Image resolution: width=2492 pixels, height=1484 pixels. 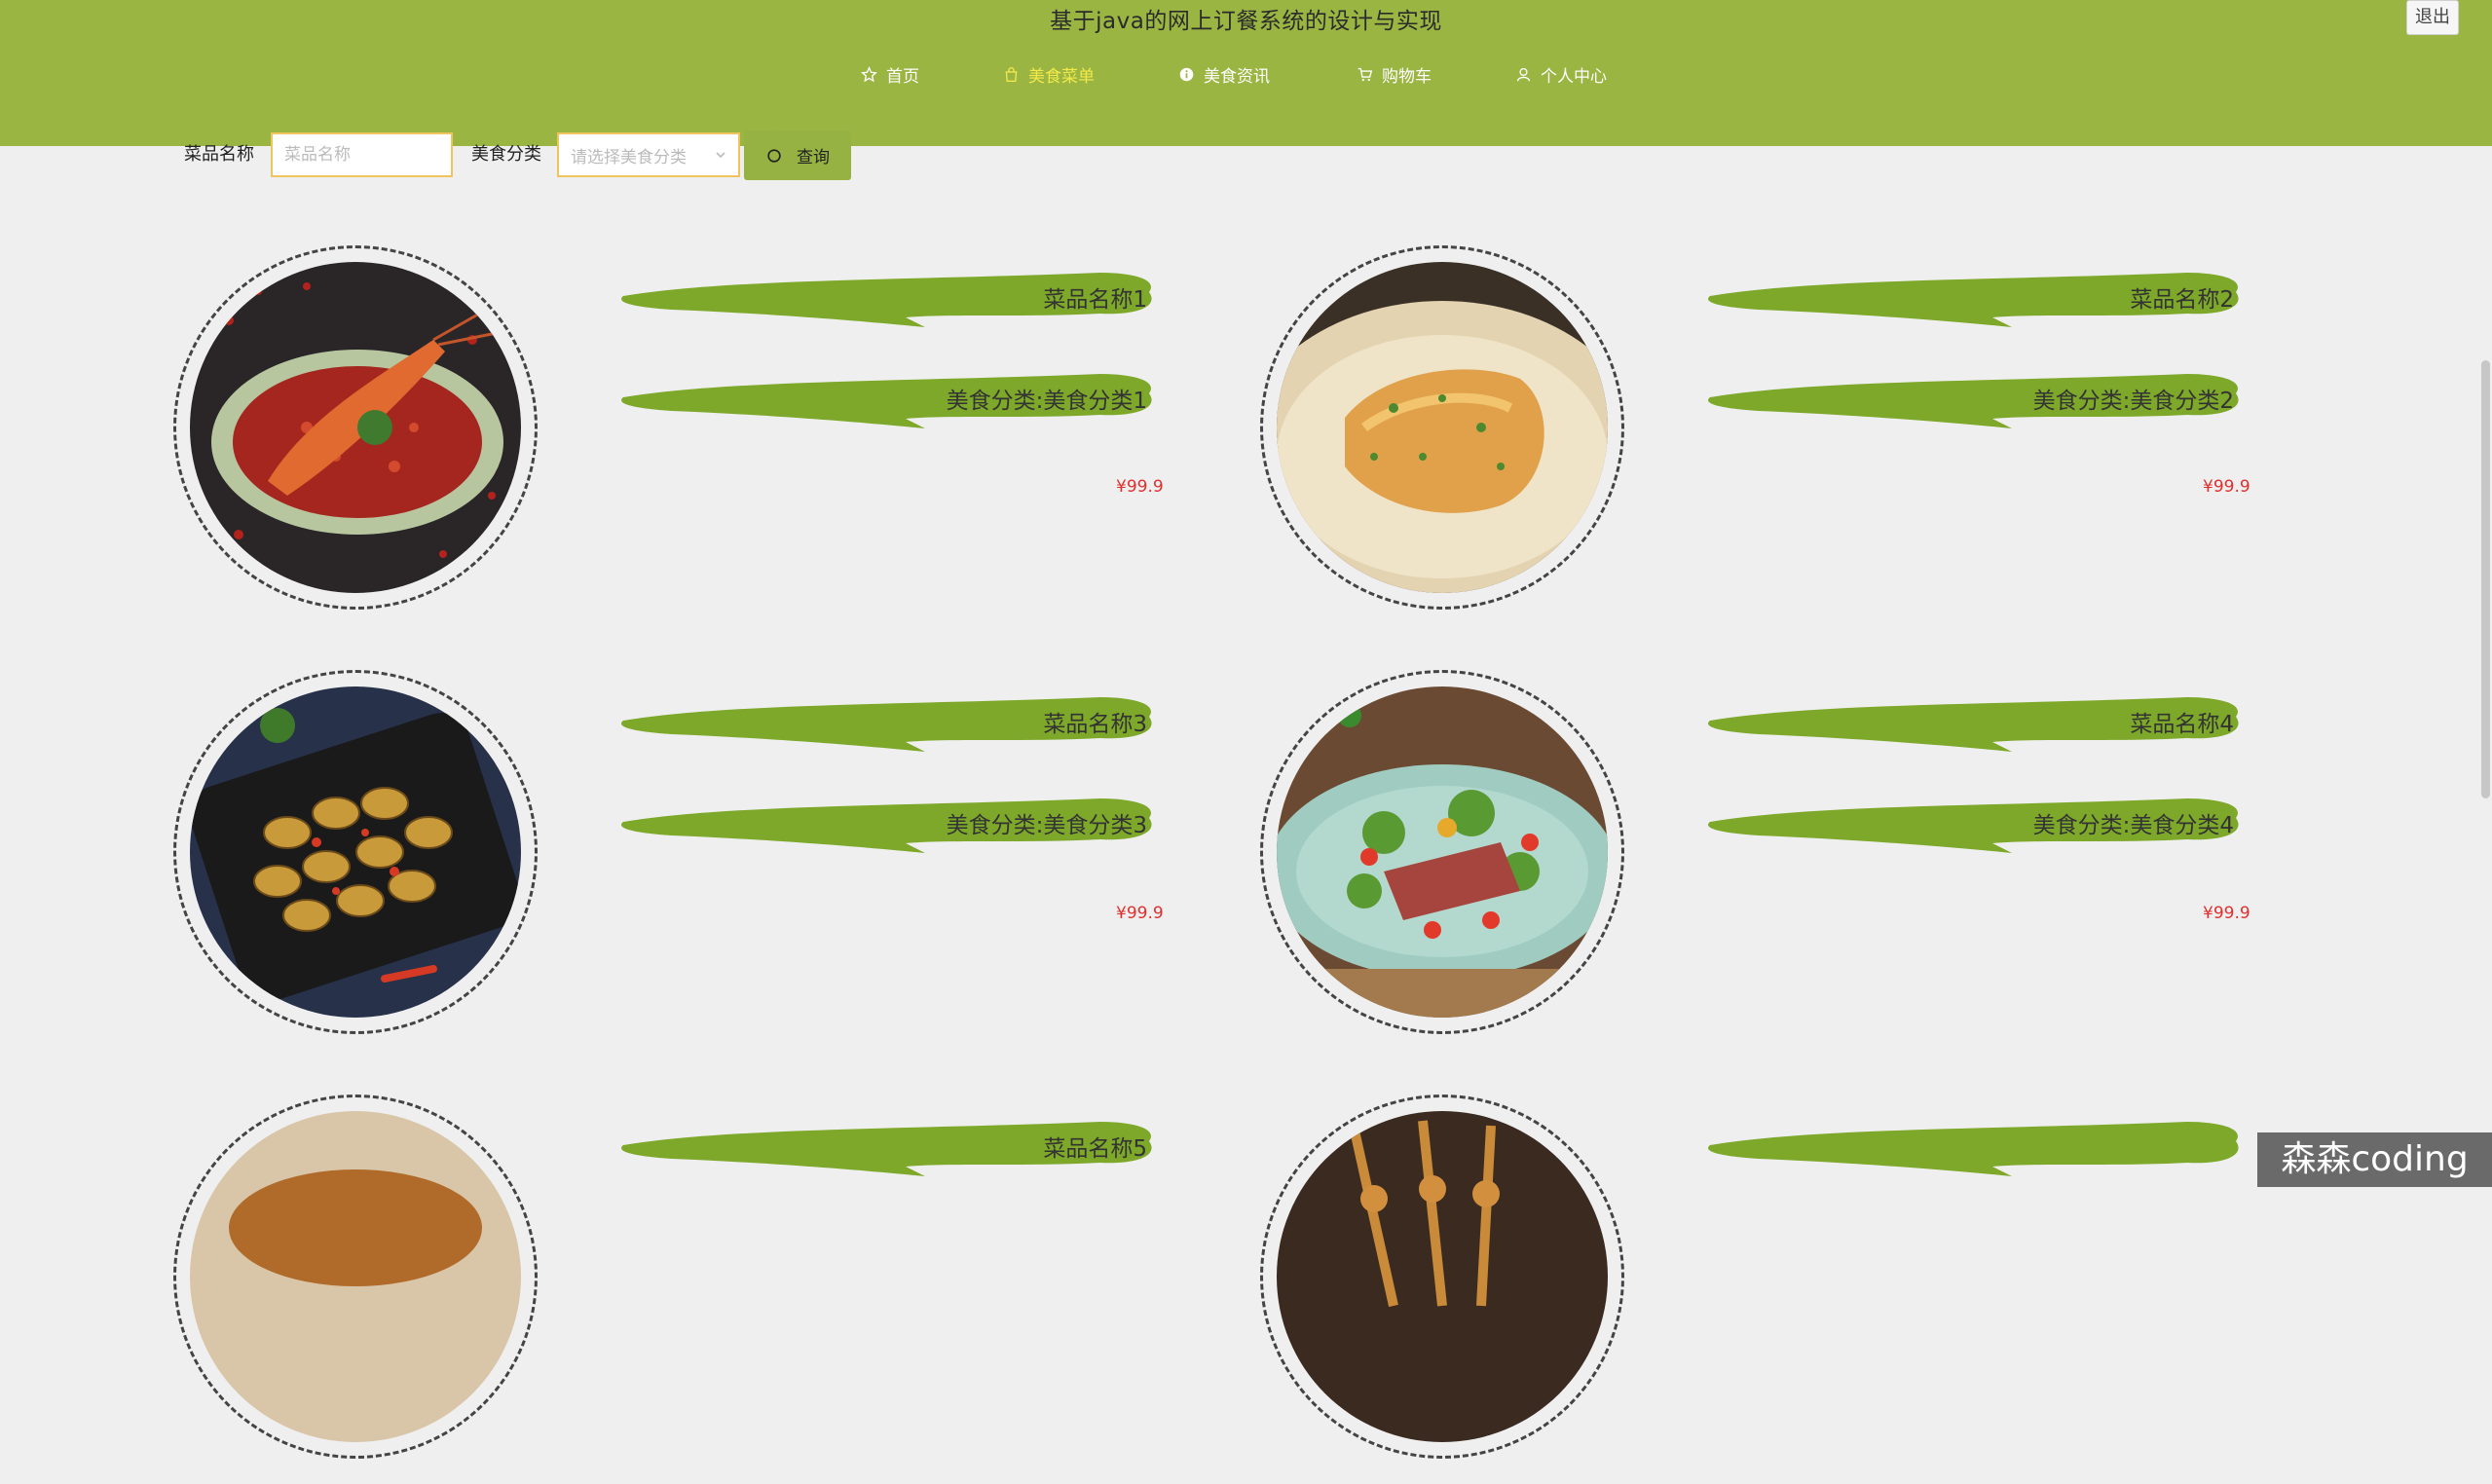 What do you see at coordinates (886, 297) in the screenshot?
I see `dish-name-brush: 菜品名称1` at bounding box center [886, 297].